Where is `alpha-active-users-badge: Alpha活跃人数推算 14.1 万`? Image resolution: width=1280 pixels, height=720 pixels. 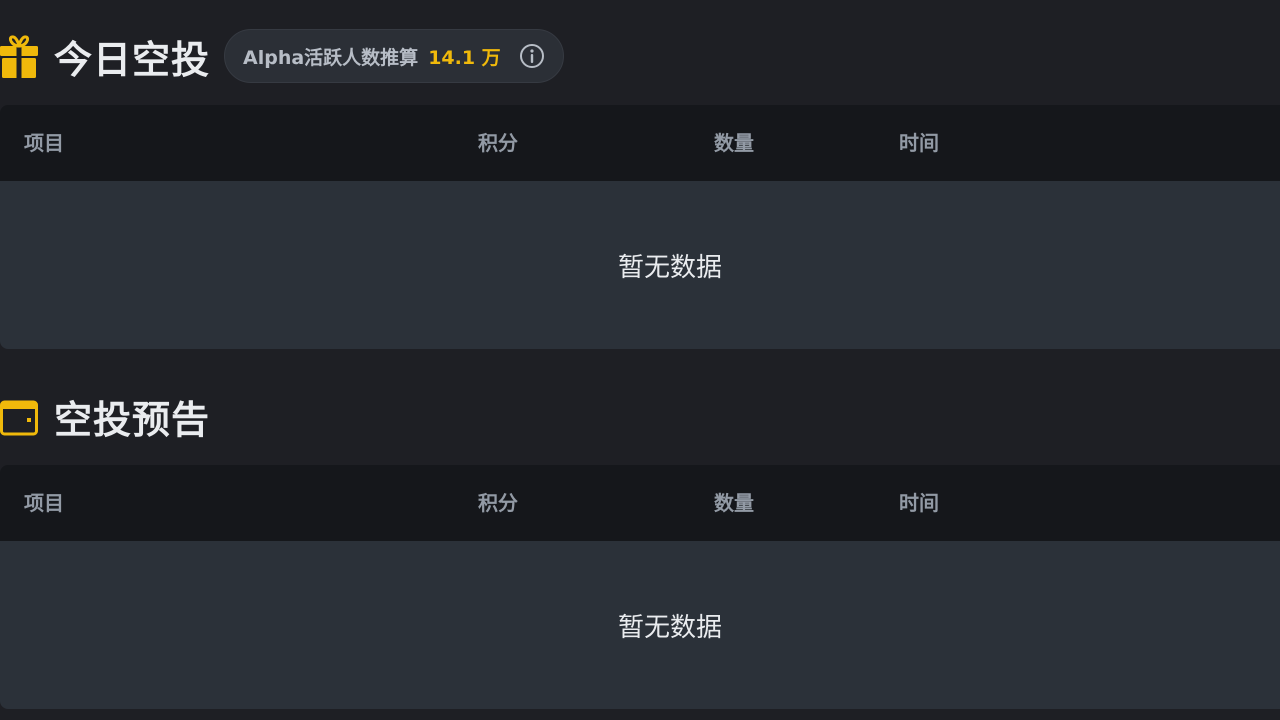 alpha-active-users-badge: Alpha活跃人数推算 14.1 万 is located at coordinates (394, 56).